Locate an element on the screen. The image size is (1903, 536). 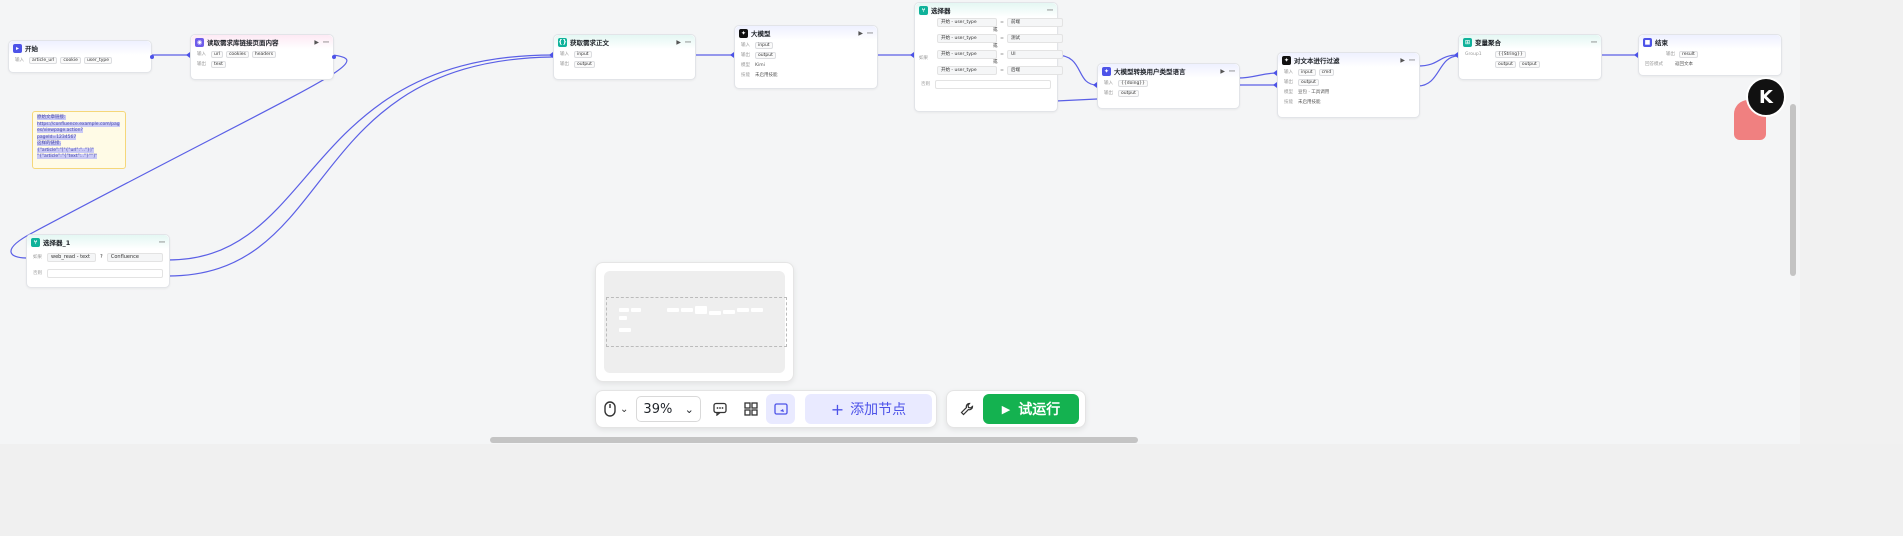
note-line: 原始文章链接: is located at coordinates (51, 117).